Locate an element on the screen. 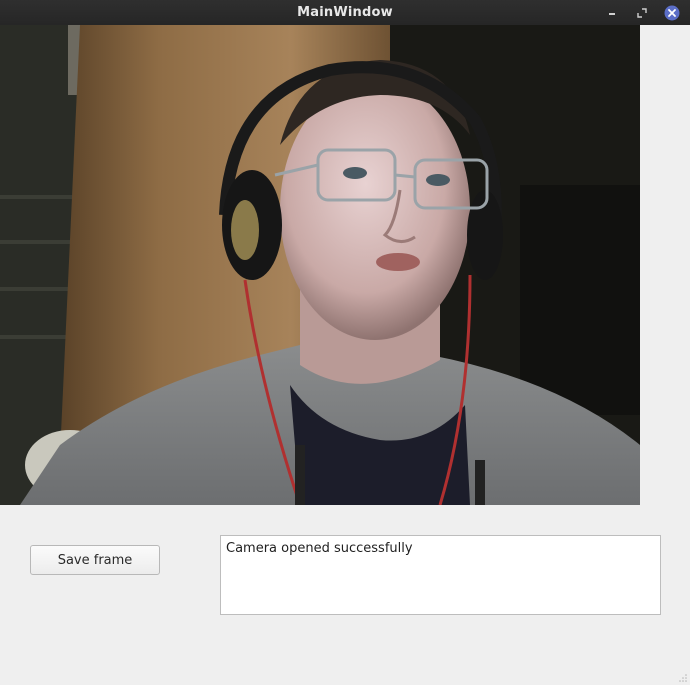 The image size is (690, 685). minimize-icon is located at coordinates (612, 13).